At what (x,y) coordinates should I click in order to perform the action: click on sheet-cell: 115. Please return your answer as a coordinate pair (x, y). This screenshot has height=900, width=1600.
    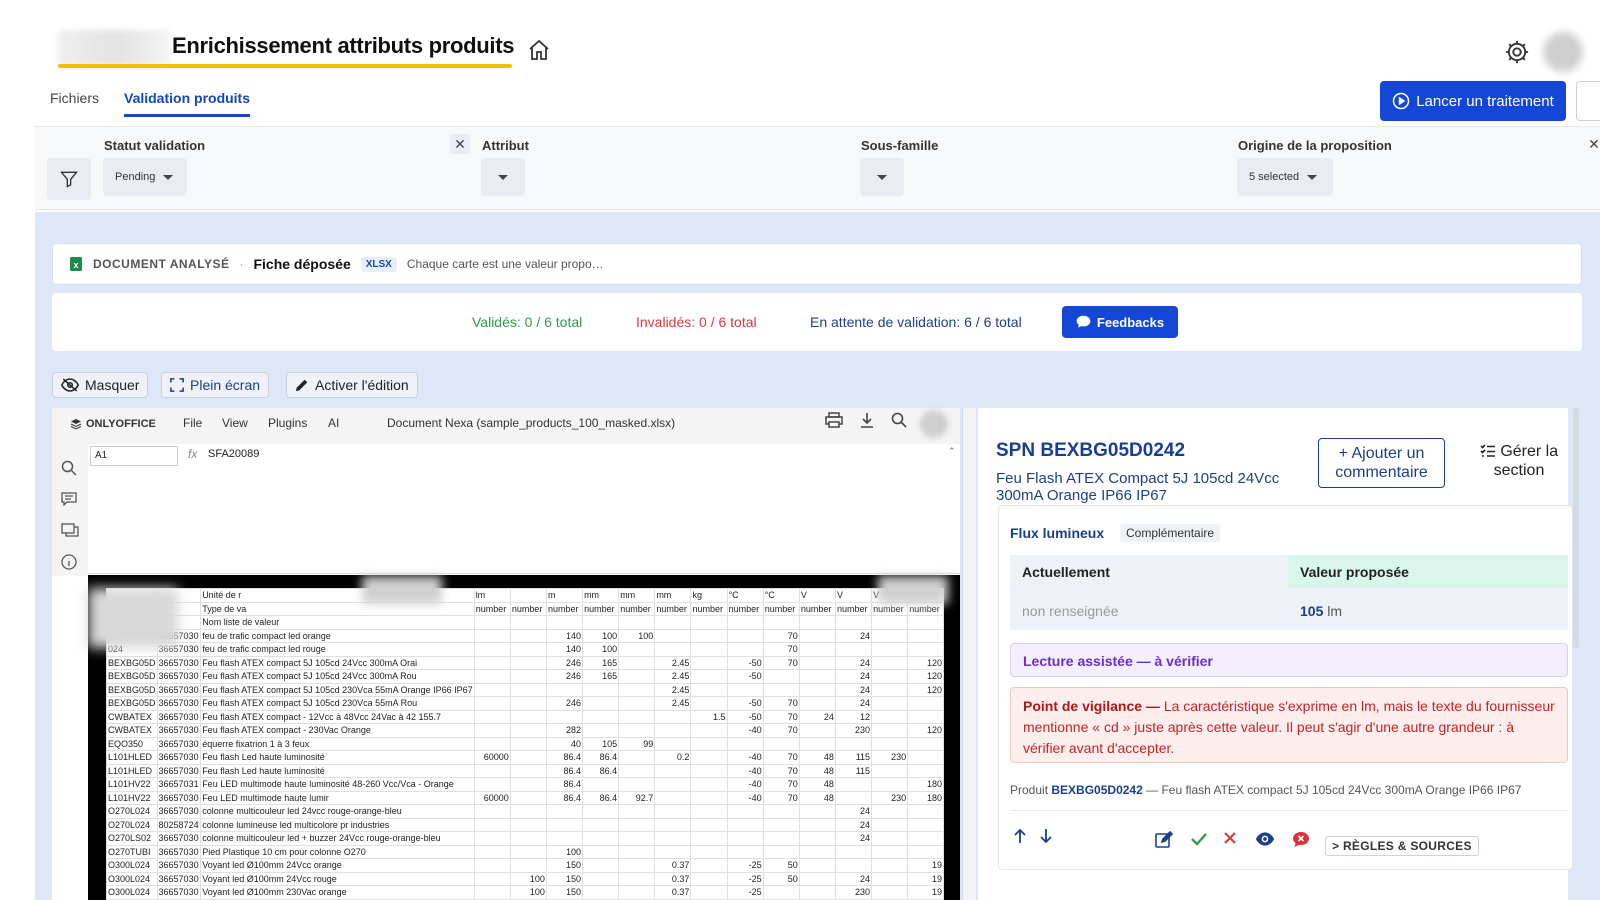
    Looking at the image, I should click on (853, 770).